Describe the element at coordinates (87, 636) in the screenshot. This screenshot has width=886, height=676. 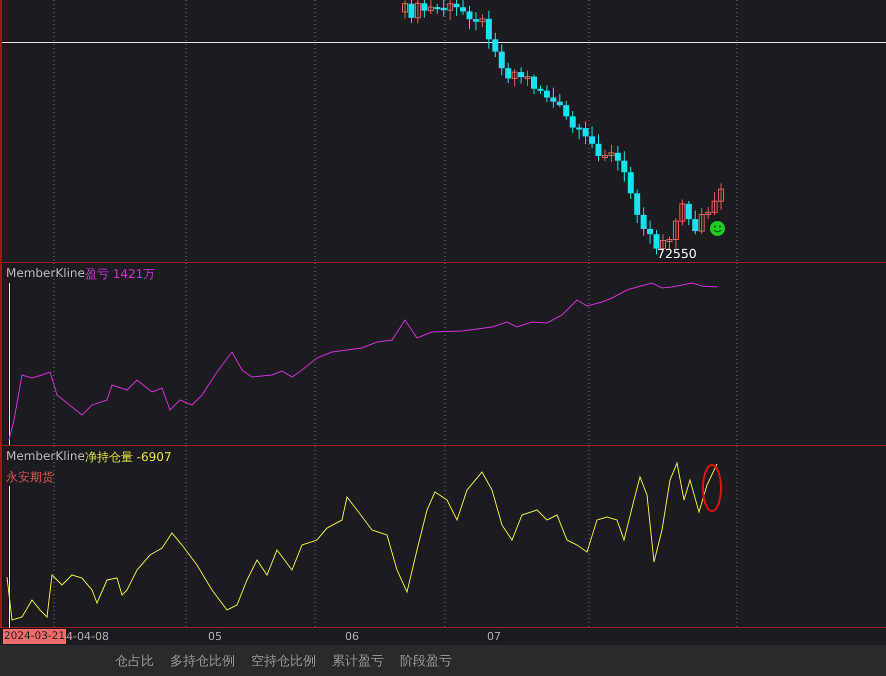
I see `axis-label: 4-04-08` at that location.